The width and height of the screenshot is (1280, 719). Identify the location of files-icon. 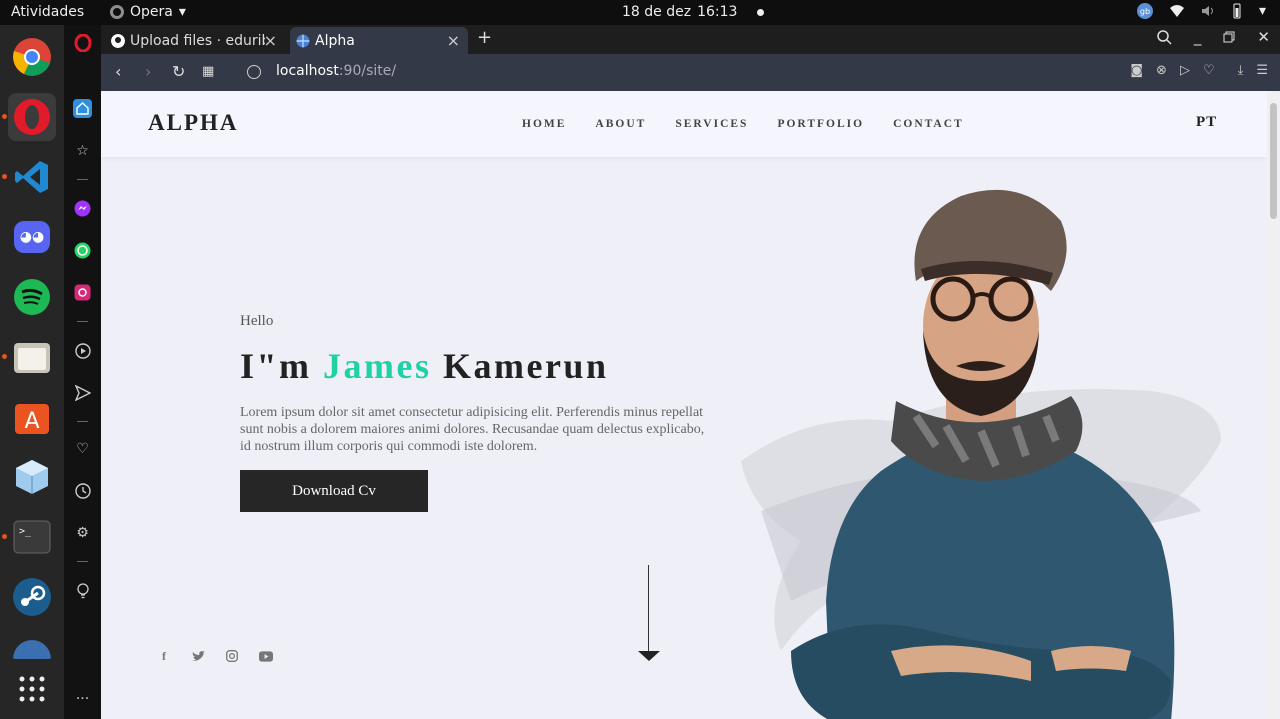
(29, 357).